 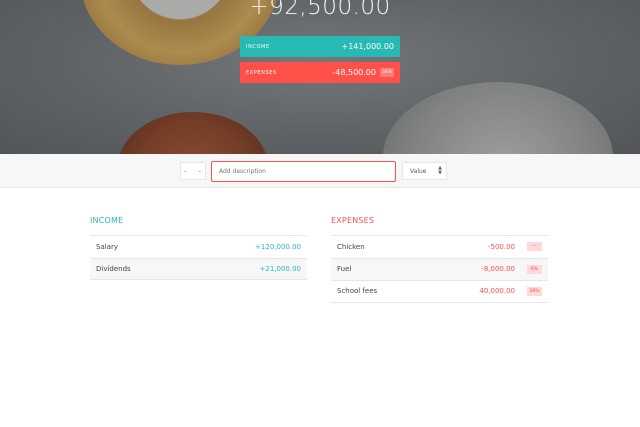 I want to click on type-select-value: -, so click(x=185, y=171).